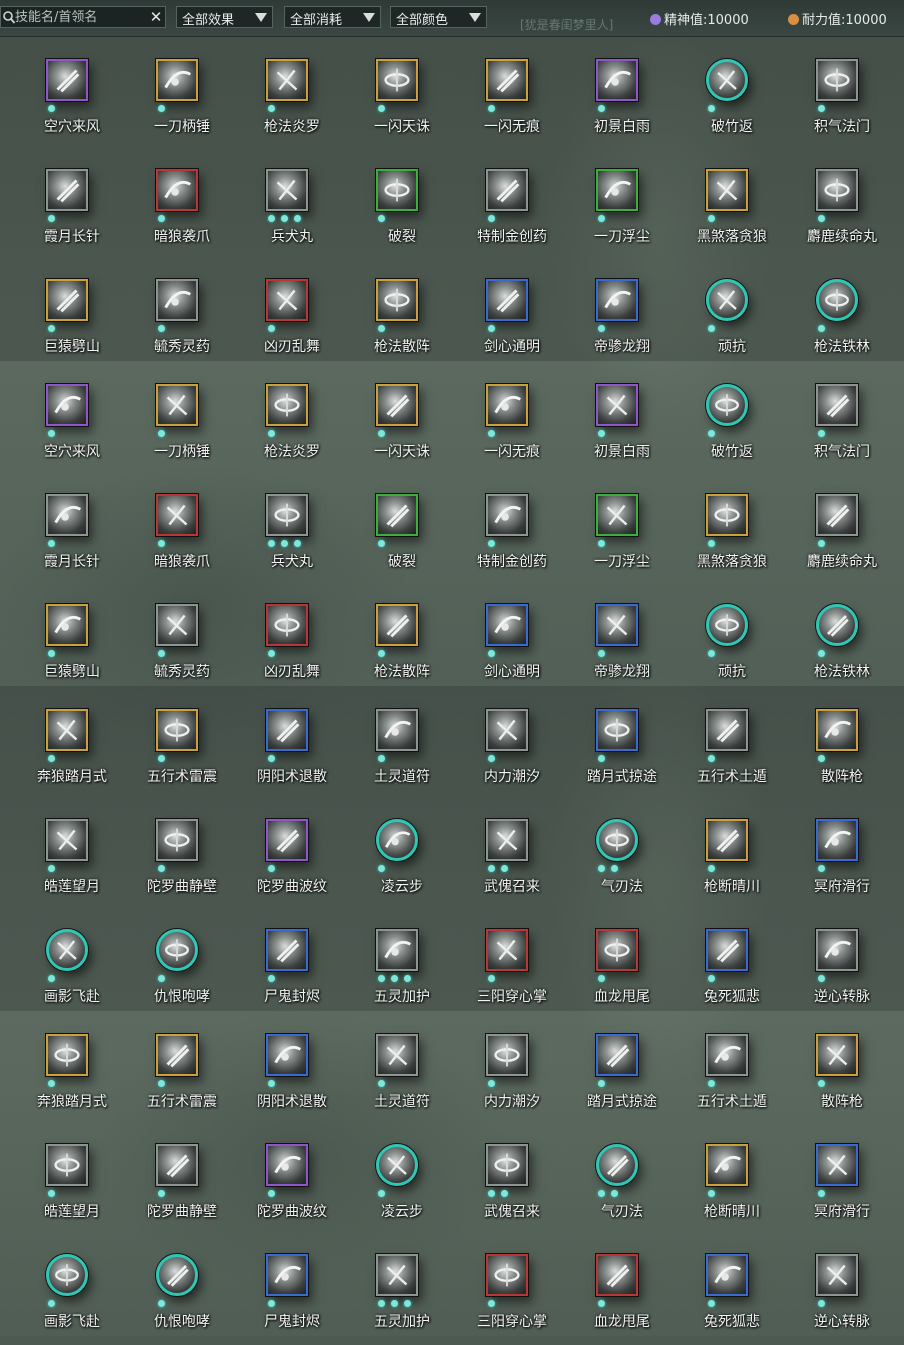  I want to click on skill-cell: 三阳穿心掌, so click(503, 961).